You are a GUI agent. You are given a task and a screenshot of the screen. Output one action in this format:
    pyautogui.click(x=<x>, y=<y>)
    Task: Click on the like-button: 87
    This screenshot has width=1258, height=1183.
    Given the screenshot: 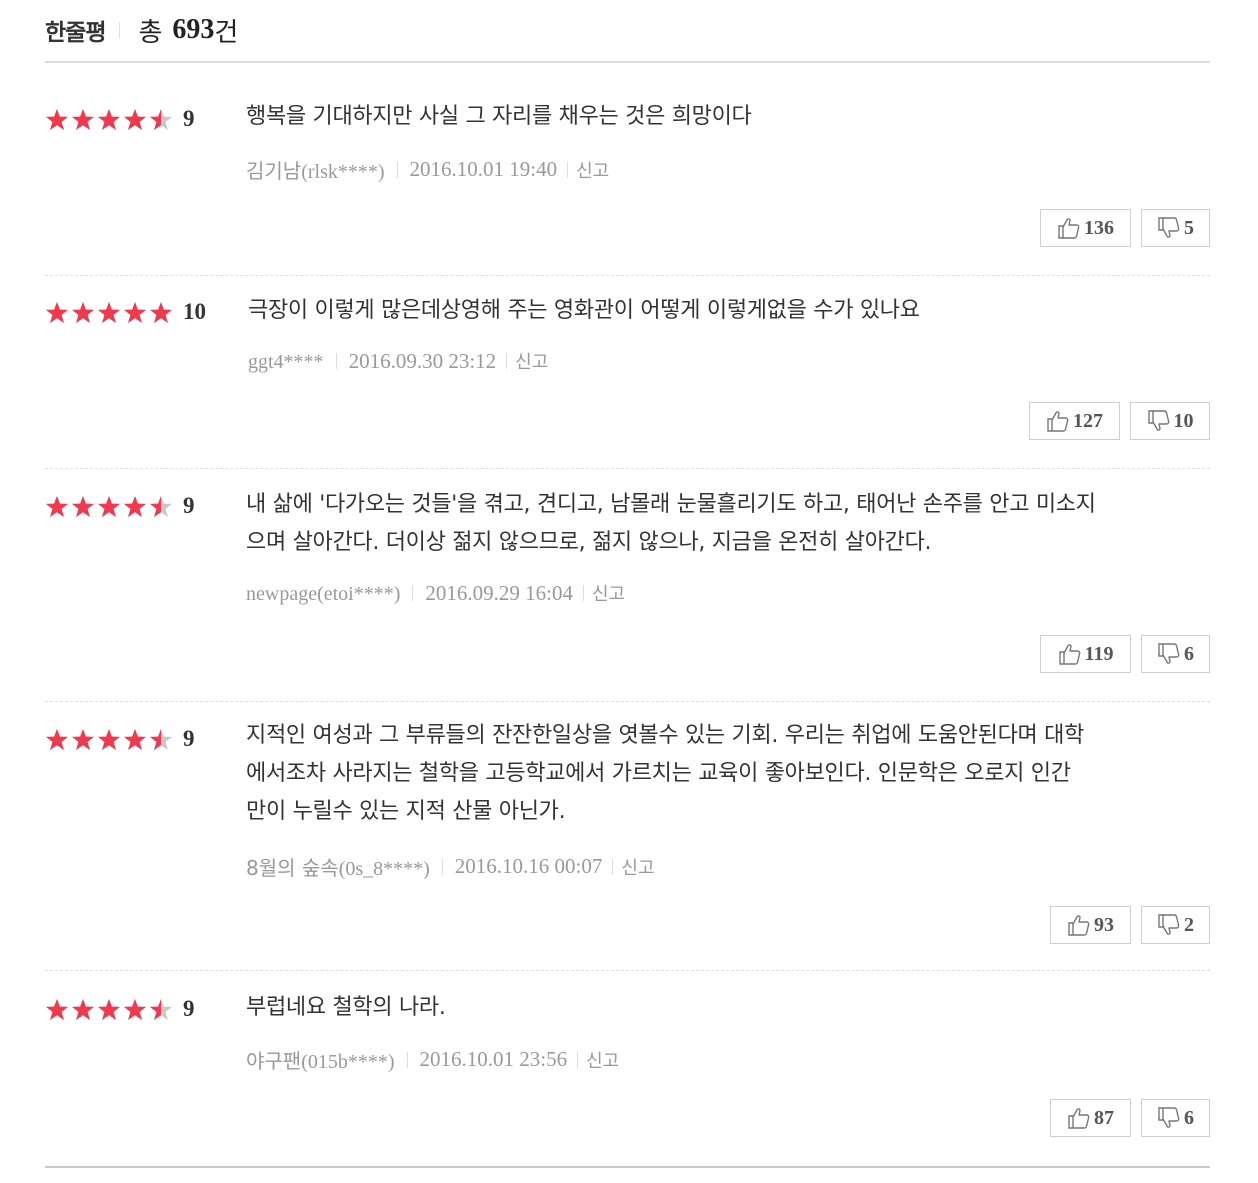 What is the action you would take?
    pyautogui.click(x=1090, y=1118)
    